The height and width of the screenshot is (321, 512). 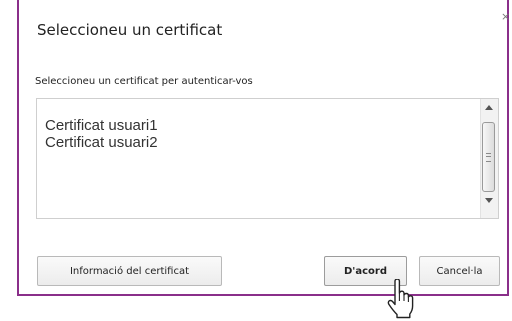 What do you see at coordinates (505, 16) in the screenshot?
I see `close-icon: ×` at bounding box center [505, 16].